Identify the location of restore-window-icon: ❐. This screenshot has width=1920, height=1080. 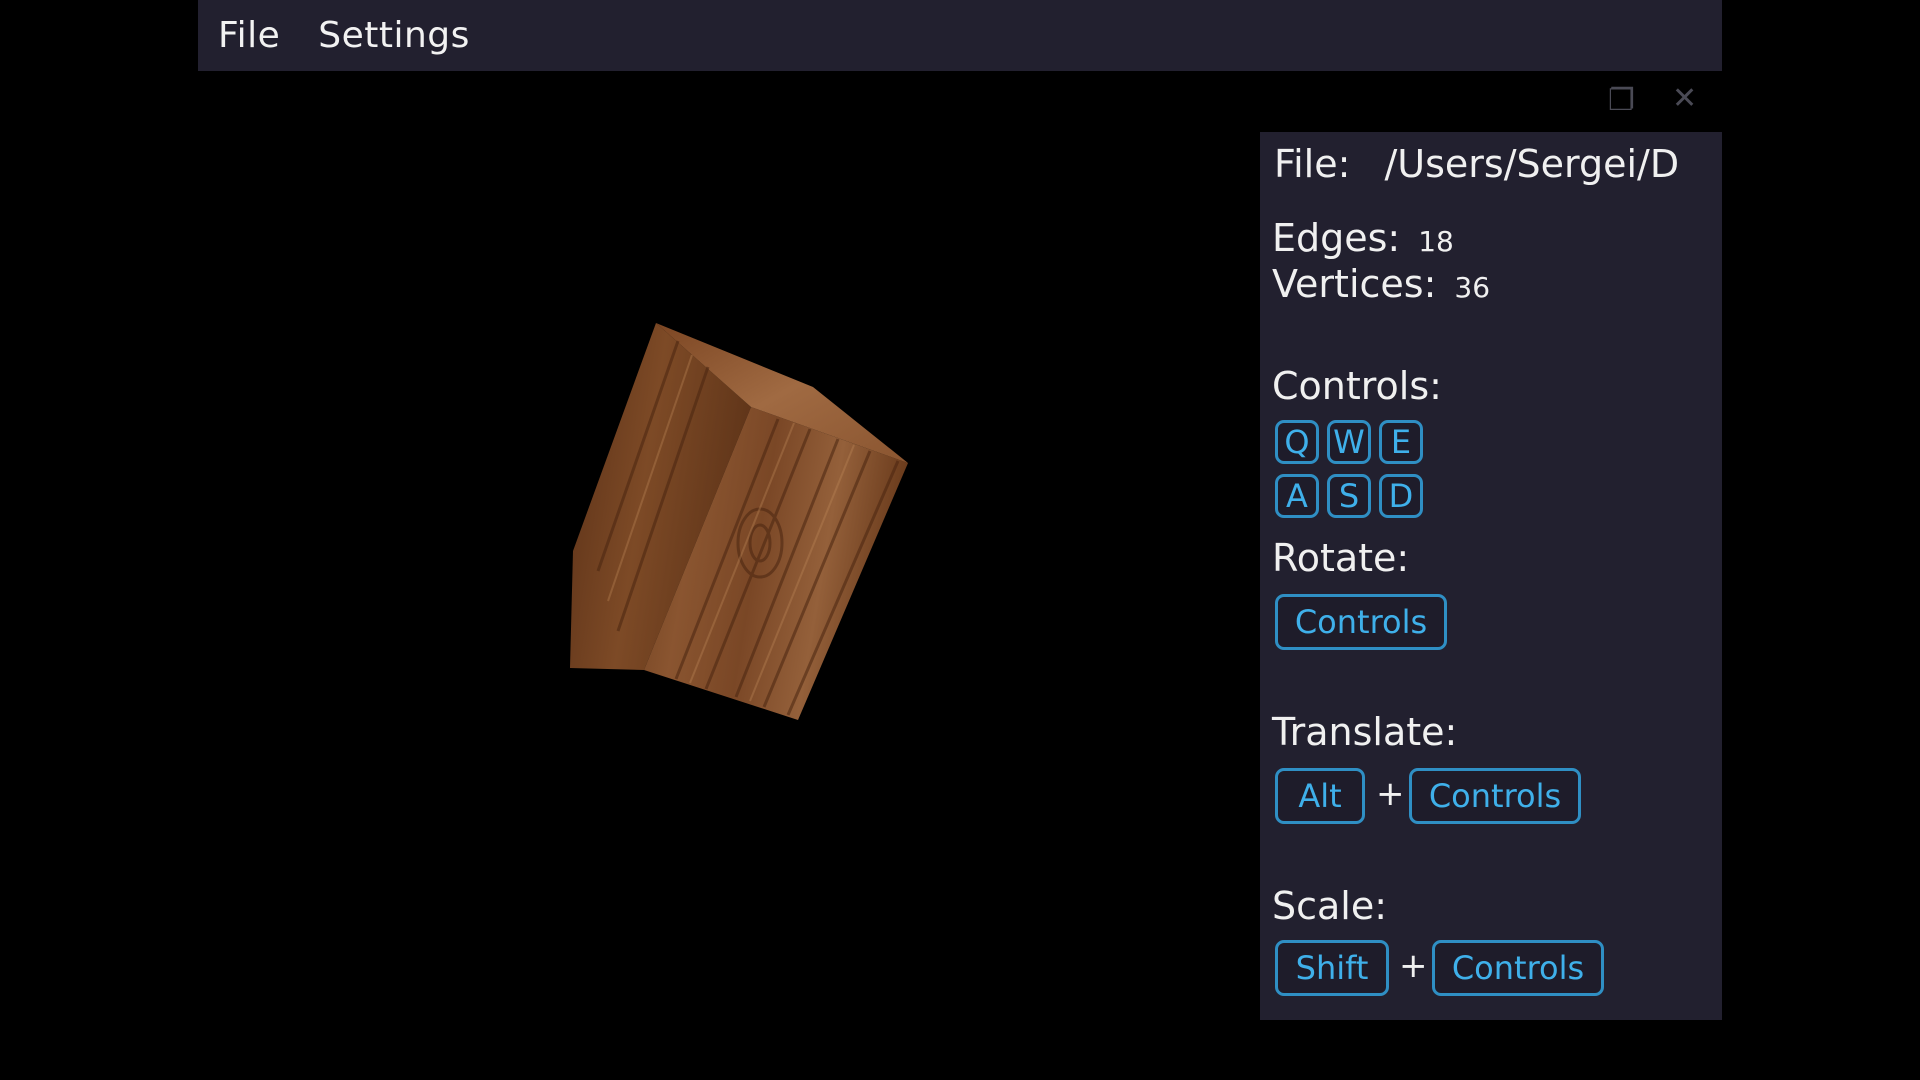
(1621, 101).